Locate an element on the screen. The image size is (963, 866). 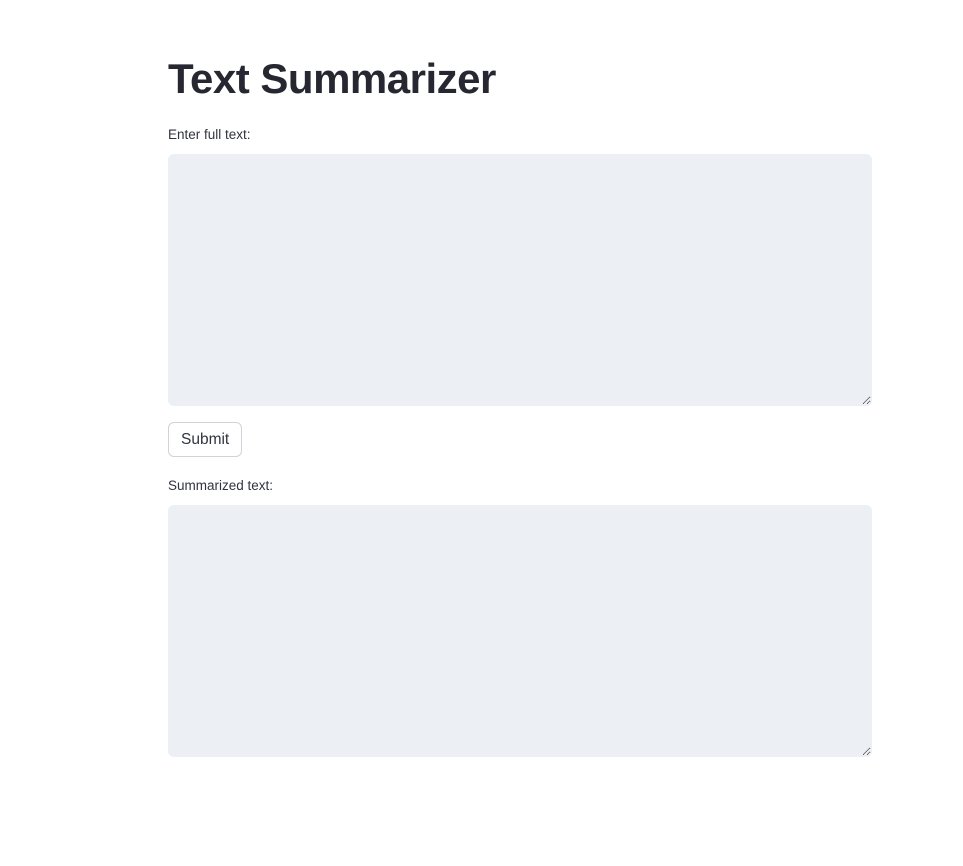
page-title: Text Summarizer is located at coordinates (332, 78).